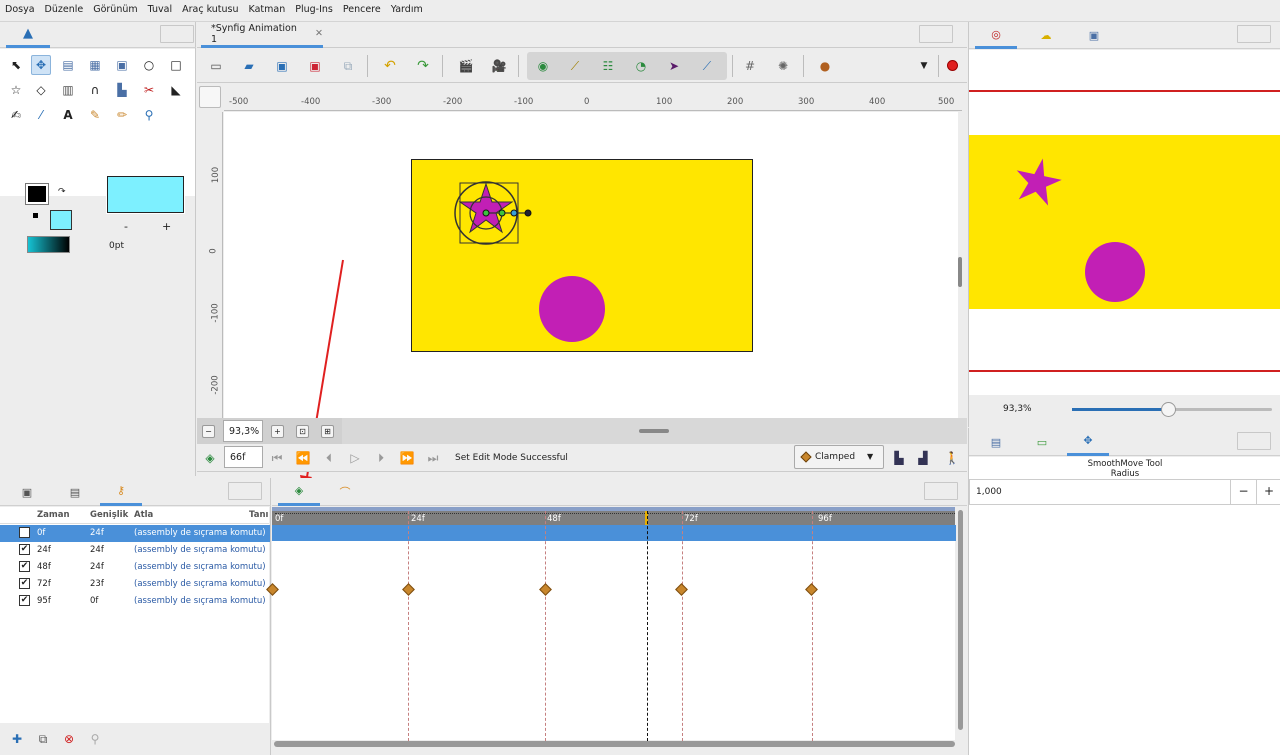 This screenshot has height=755, width=1280. Describe the element at coordinates (390, 66) in the screenshot. I see `undo-icon: ↶` at that location.